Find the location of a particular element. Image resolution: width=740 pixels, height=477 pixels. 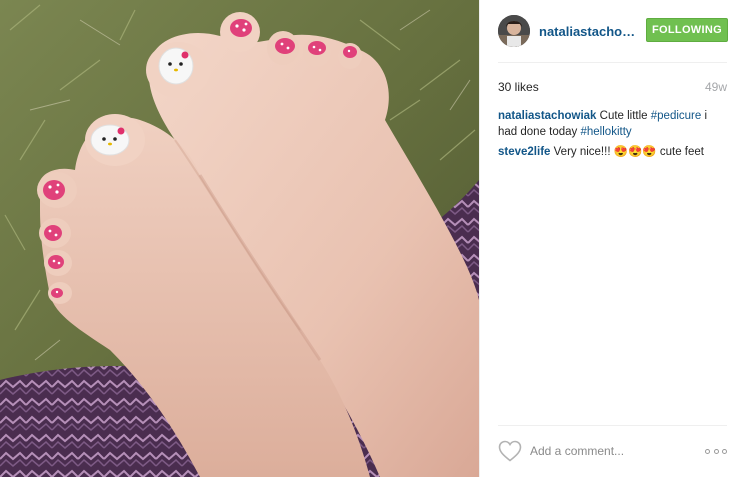

post-age: 49w is located at coordinates (716, 87).